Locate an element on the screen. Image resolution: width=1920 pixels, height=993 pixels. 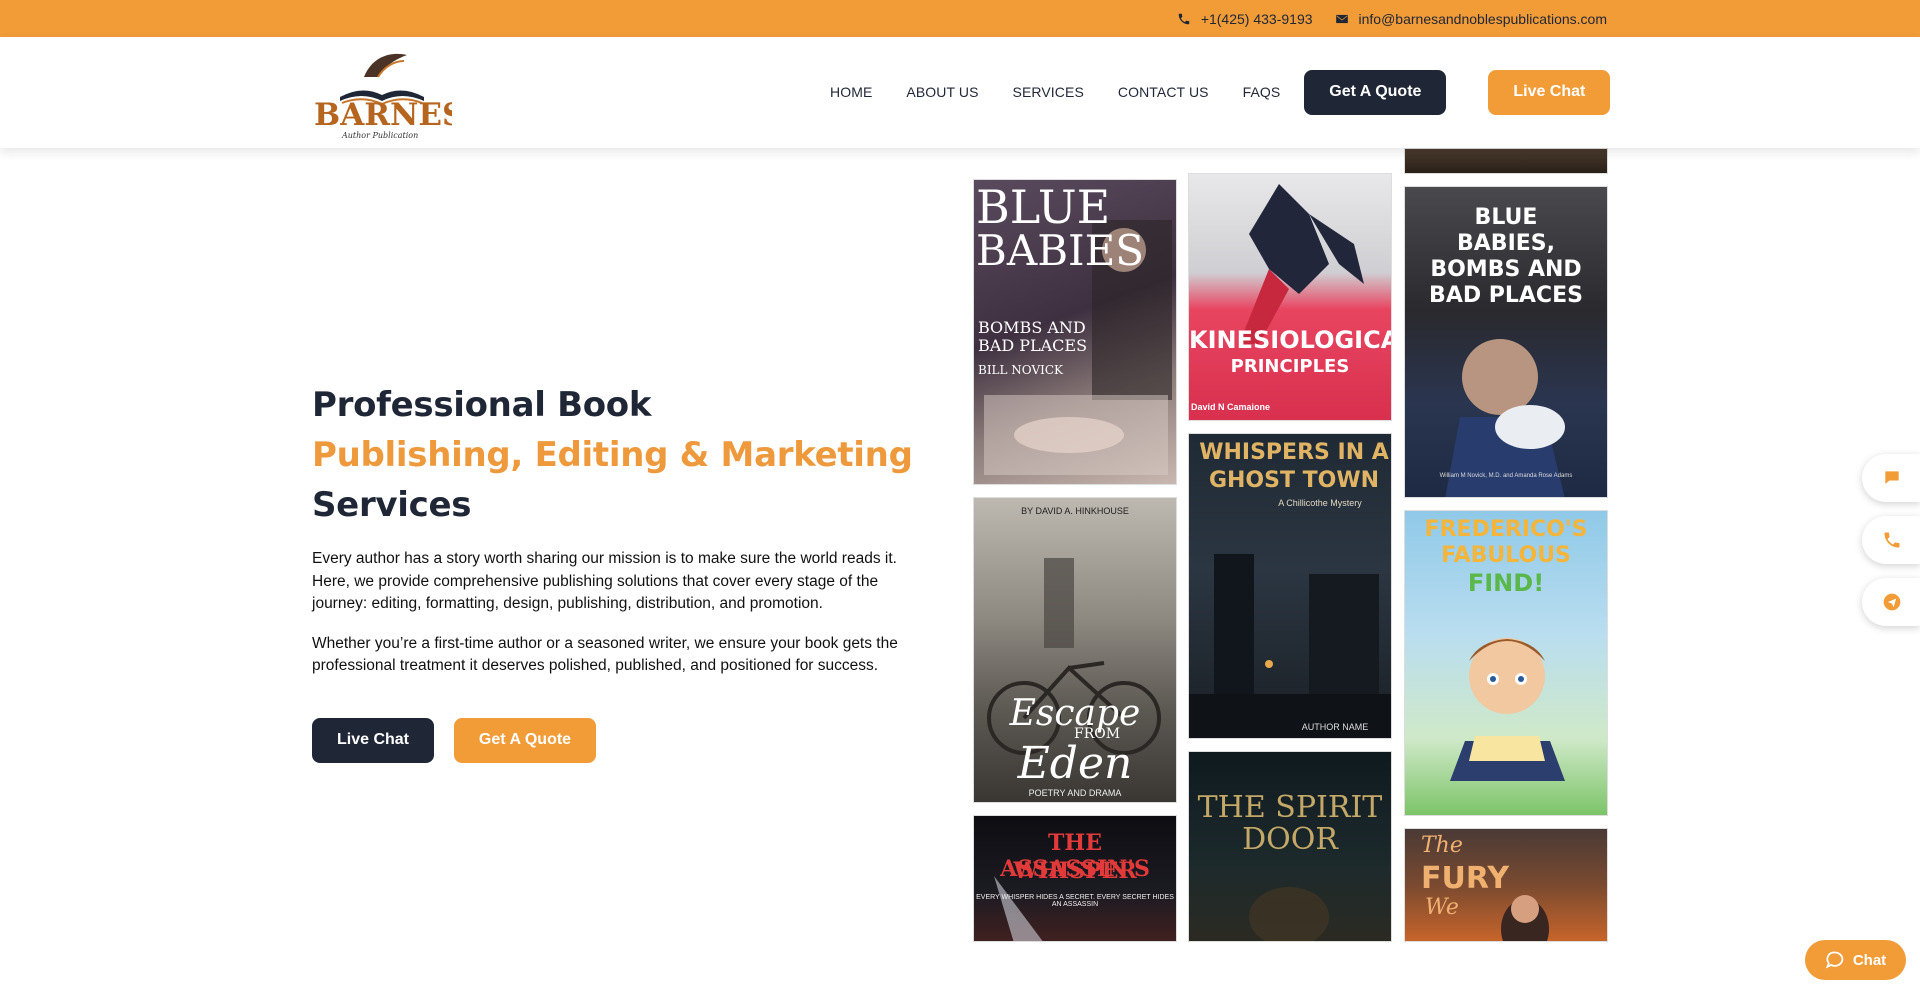
book-cover-the-fury: The FURY We is located at coordinates (1506, 885).